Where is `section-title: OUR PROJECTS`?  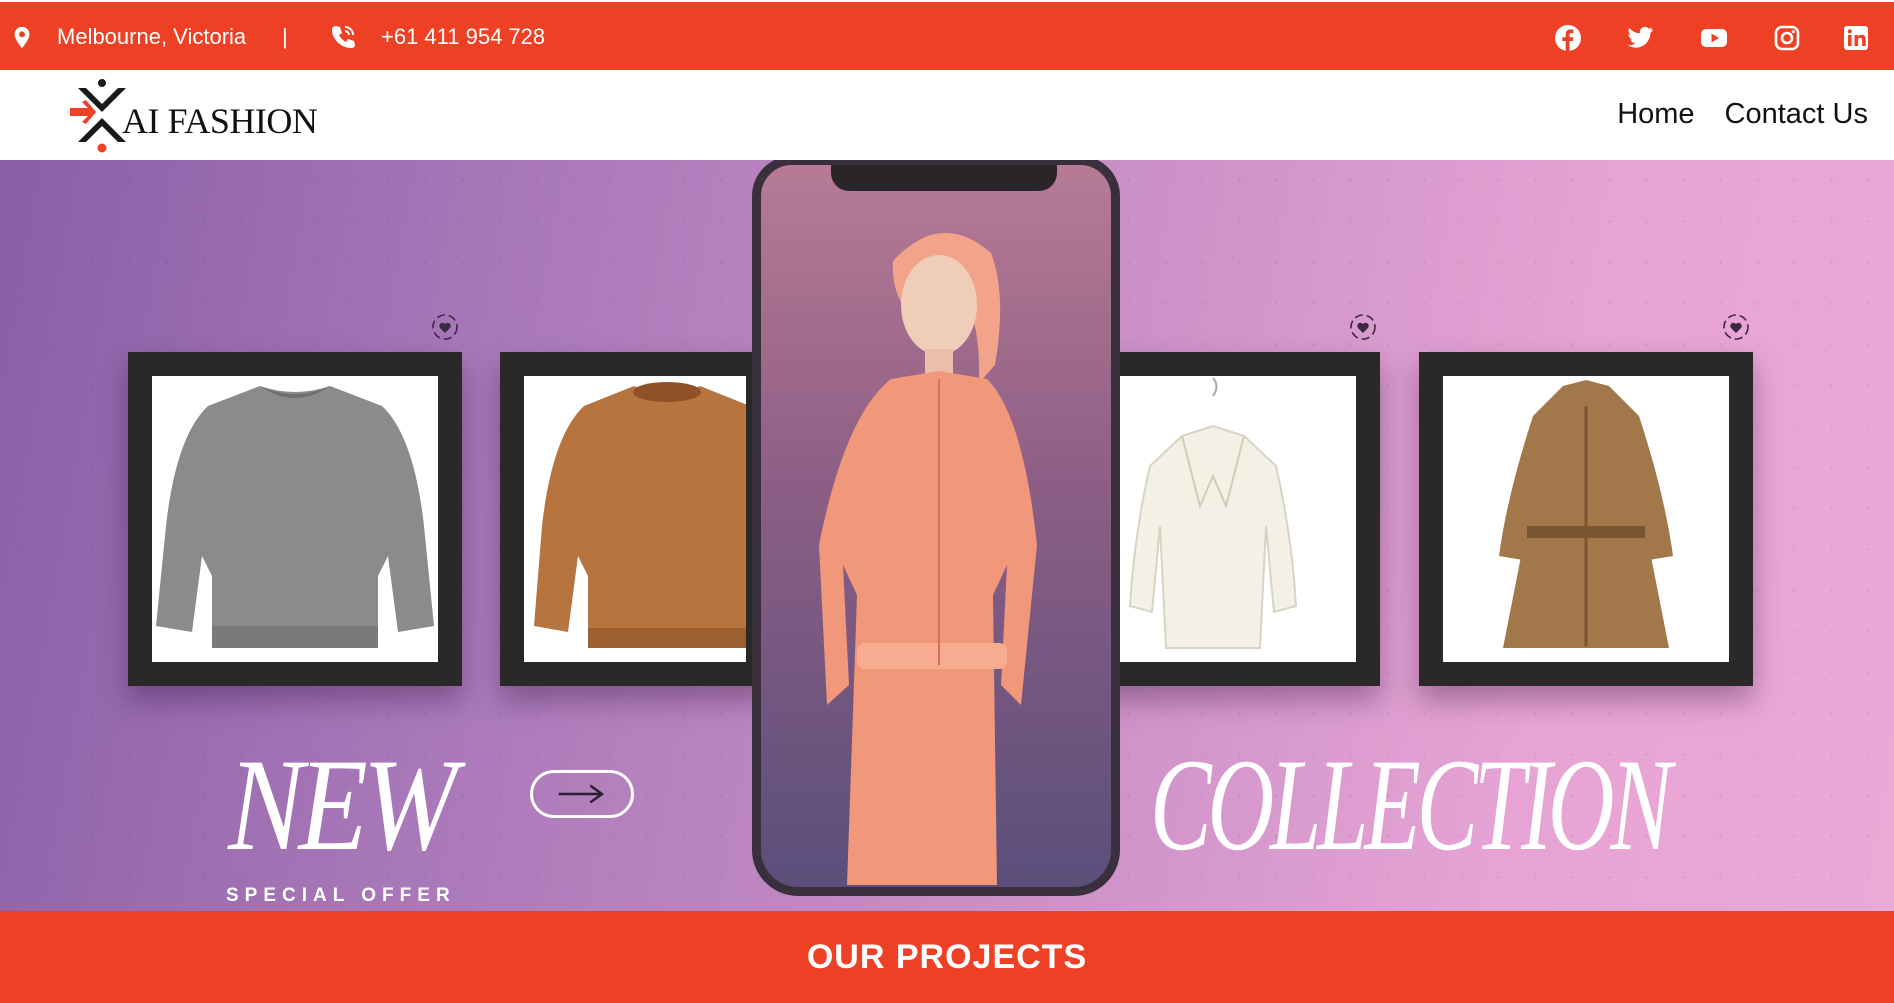
section-title: OUR PROJECTS is located at coordinates (947, 956).